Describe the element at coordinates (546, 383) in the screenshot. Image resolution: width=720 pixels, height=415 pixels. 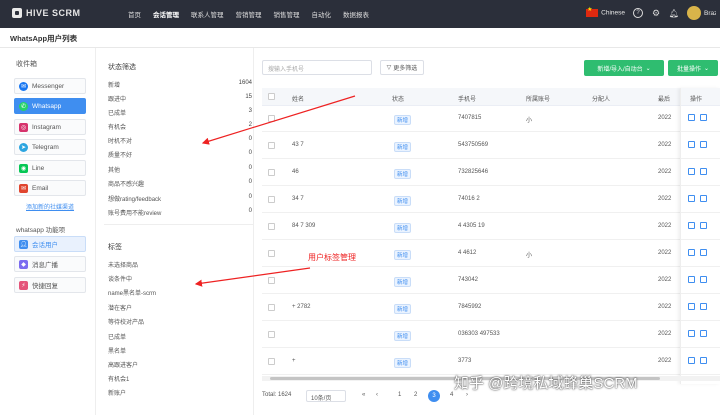
I see `watermark: 知乎 @跨境私域蜂巢SCRM` at that location.